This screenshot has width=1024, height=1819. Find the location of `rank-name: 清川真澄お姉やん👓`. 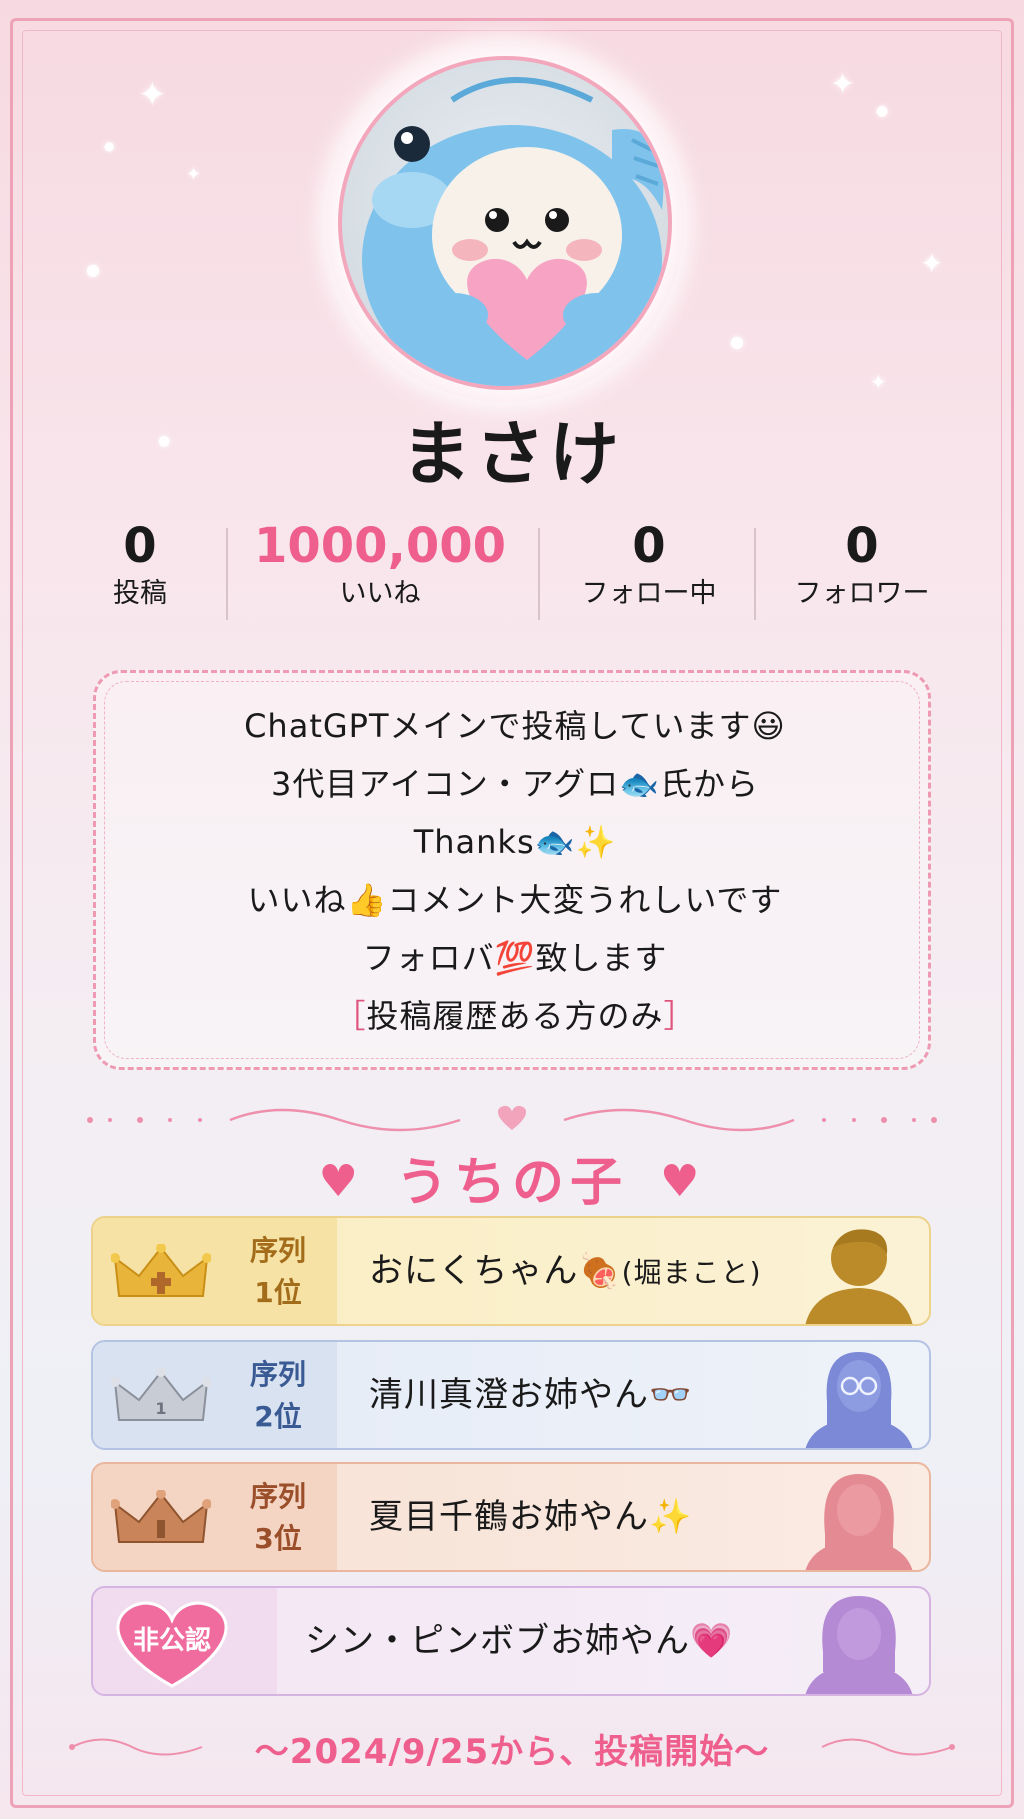

rank-name: 清川真澄お姉やん👓 is located at coordinates (531, 1395).